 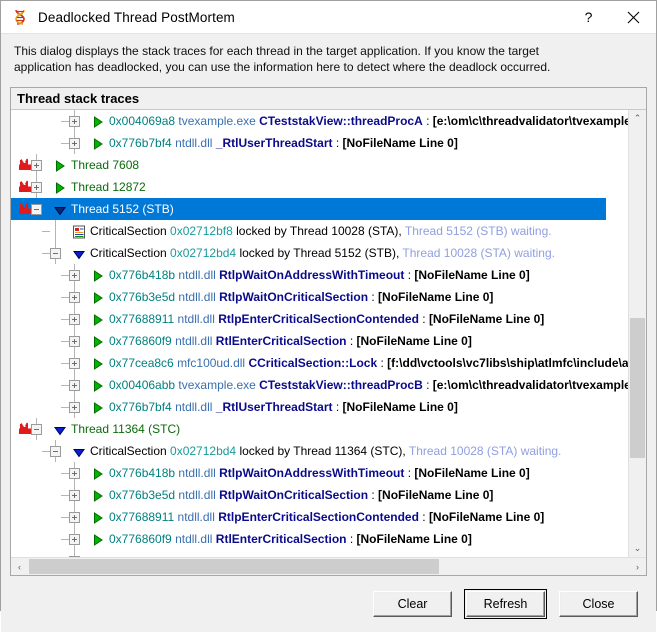 What do you see at coordinates (319, 553) in the screenshot?
I see `tree-row` at bounding box center [319, 553].